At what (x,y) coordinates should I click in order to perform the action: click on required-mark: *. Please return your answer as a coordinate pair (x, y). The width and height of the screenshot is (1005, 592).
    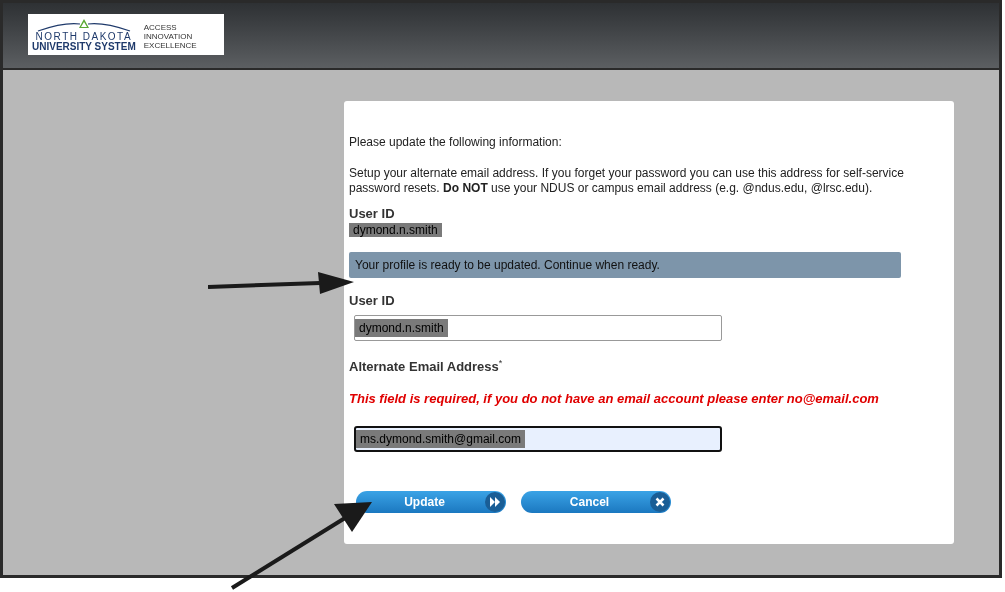
    Looking at the image, I should click on (500, 362).